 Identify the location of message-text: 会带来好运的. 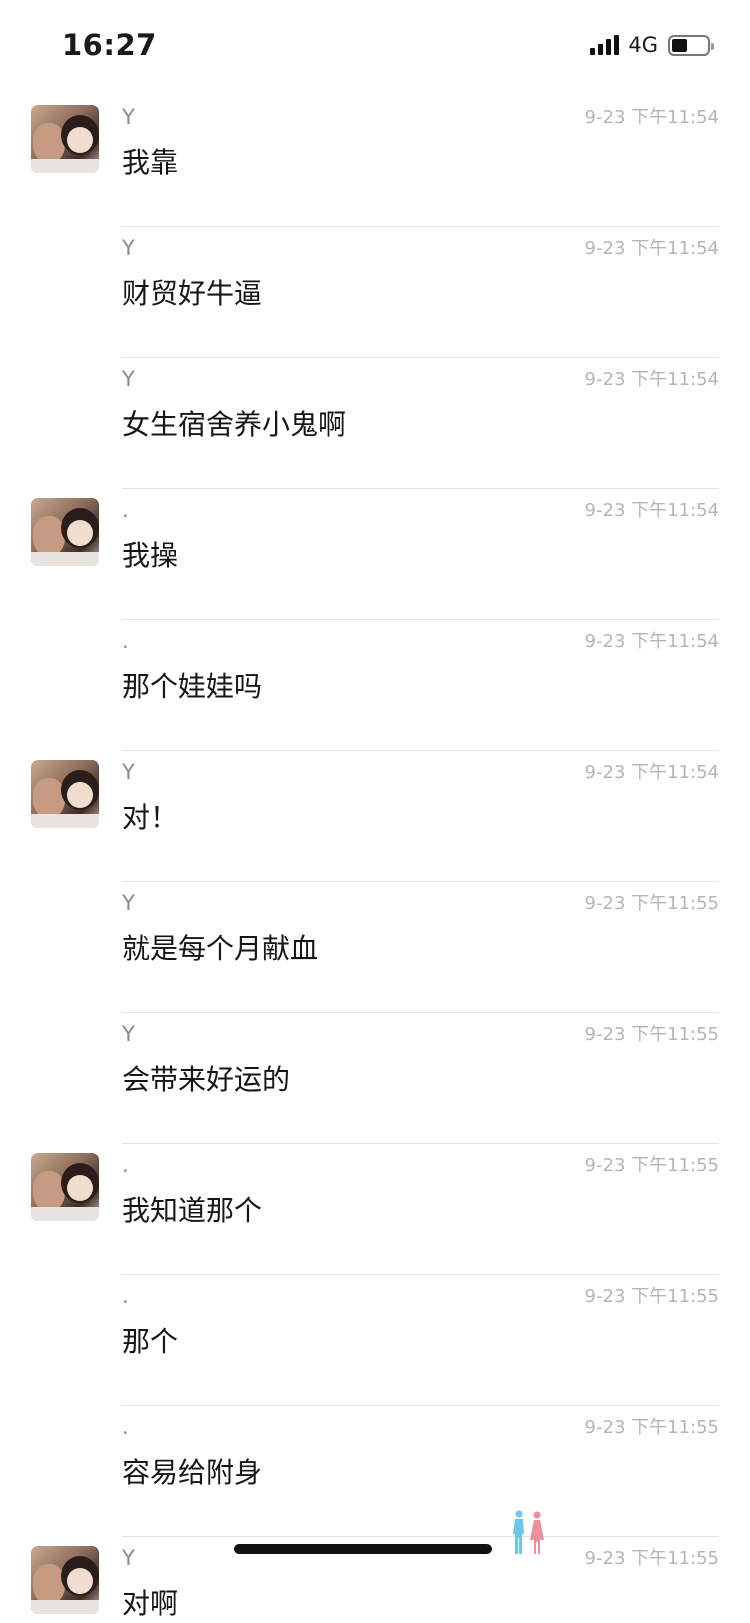
(206, 1079).